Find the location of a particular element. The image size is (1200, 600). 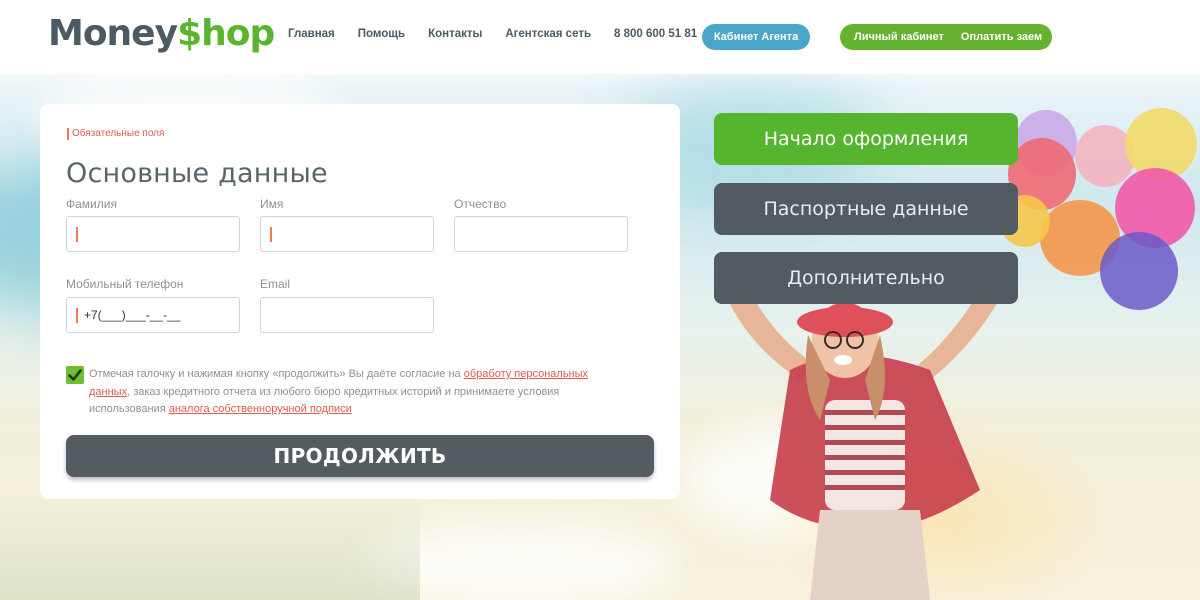

account-button-group: Личный кабинет Оплатить заем is located at coordinates (946, 37).